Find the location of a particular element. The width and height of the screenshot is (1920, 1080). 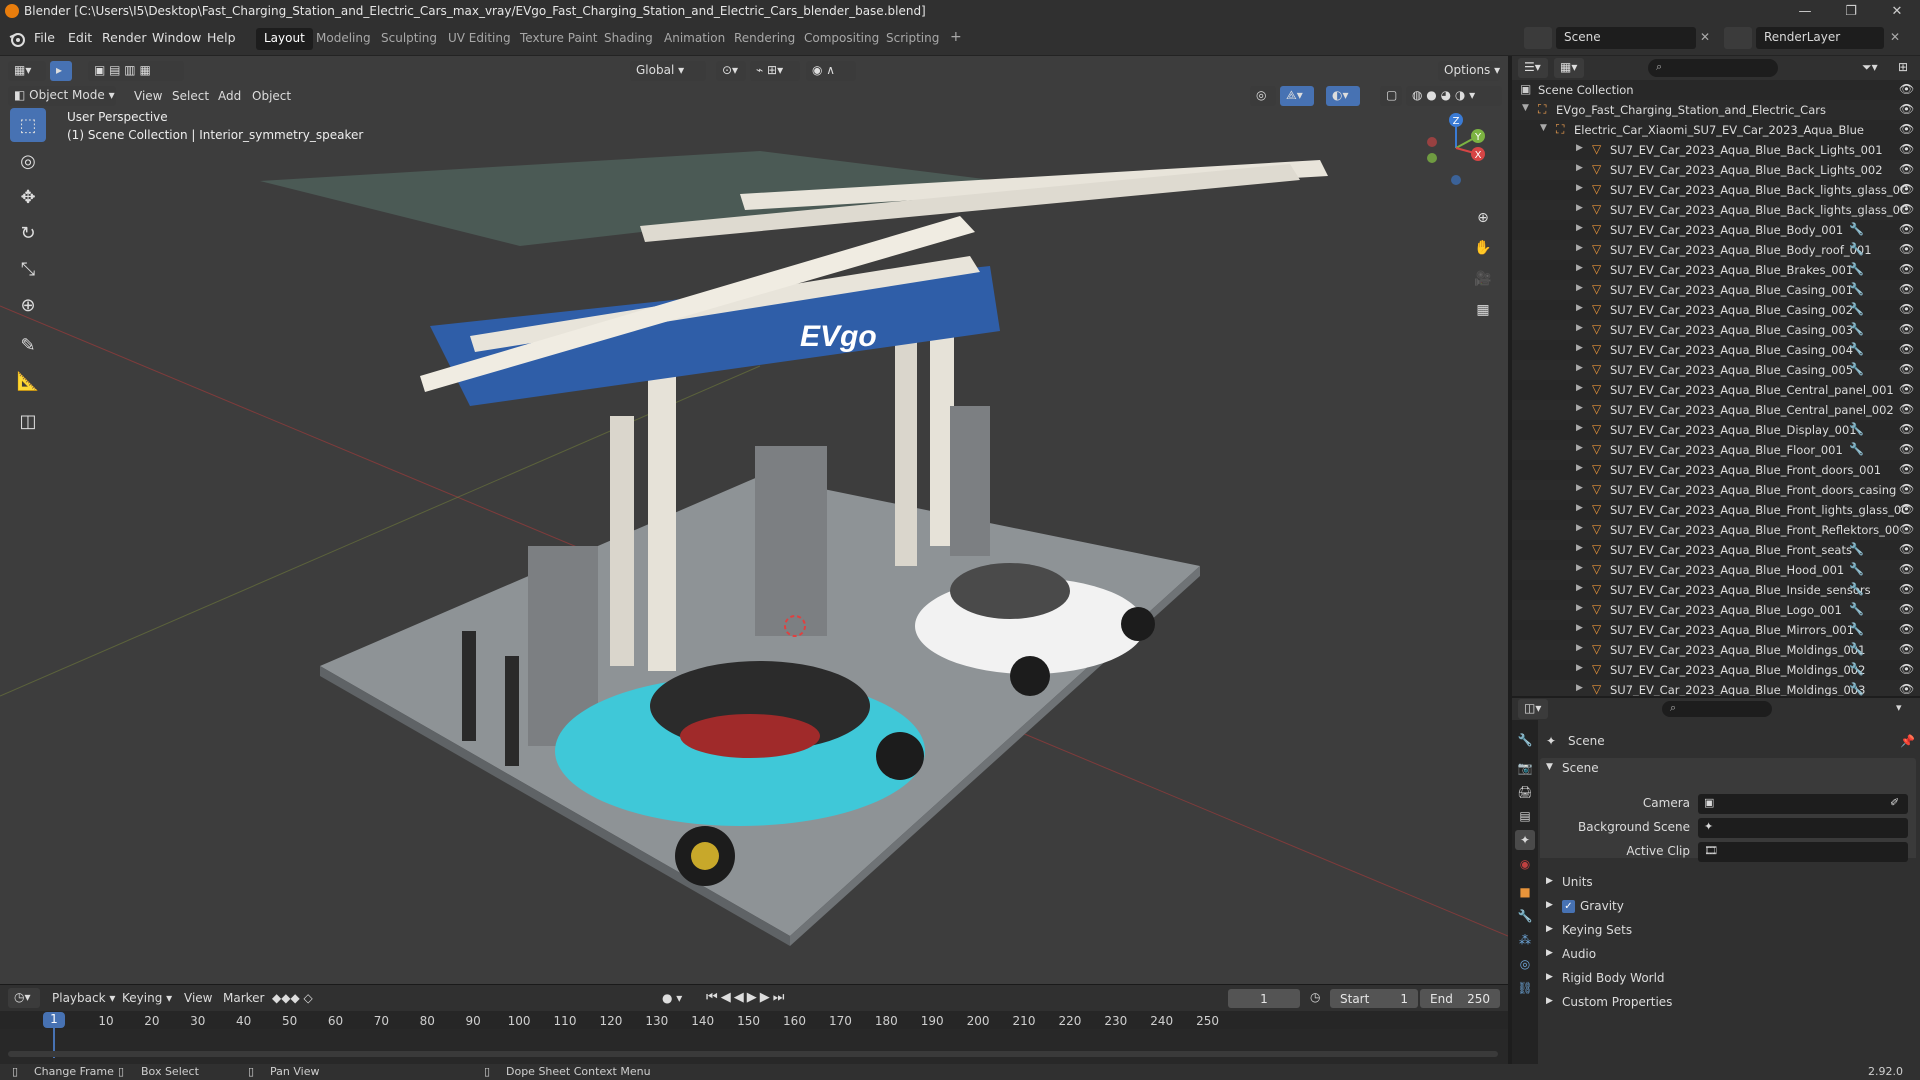

start-frame-field: Start 1 is located at coordinates (1374, 998).